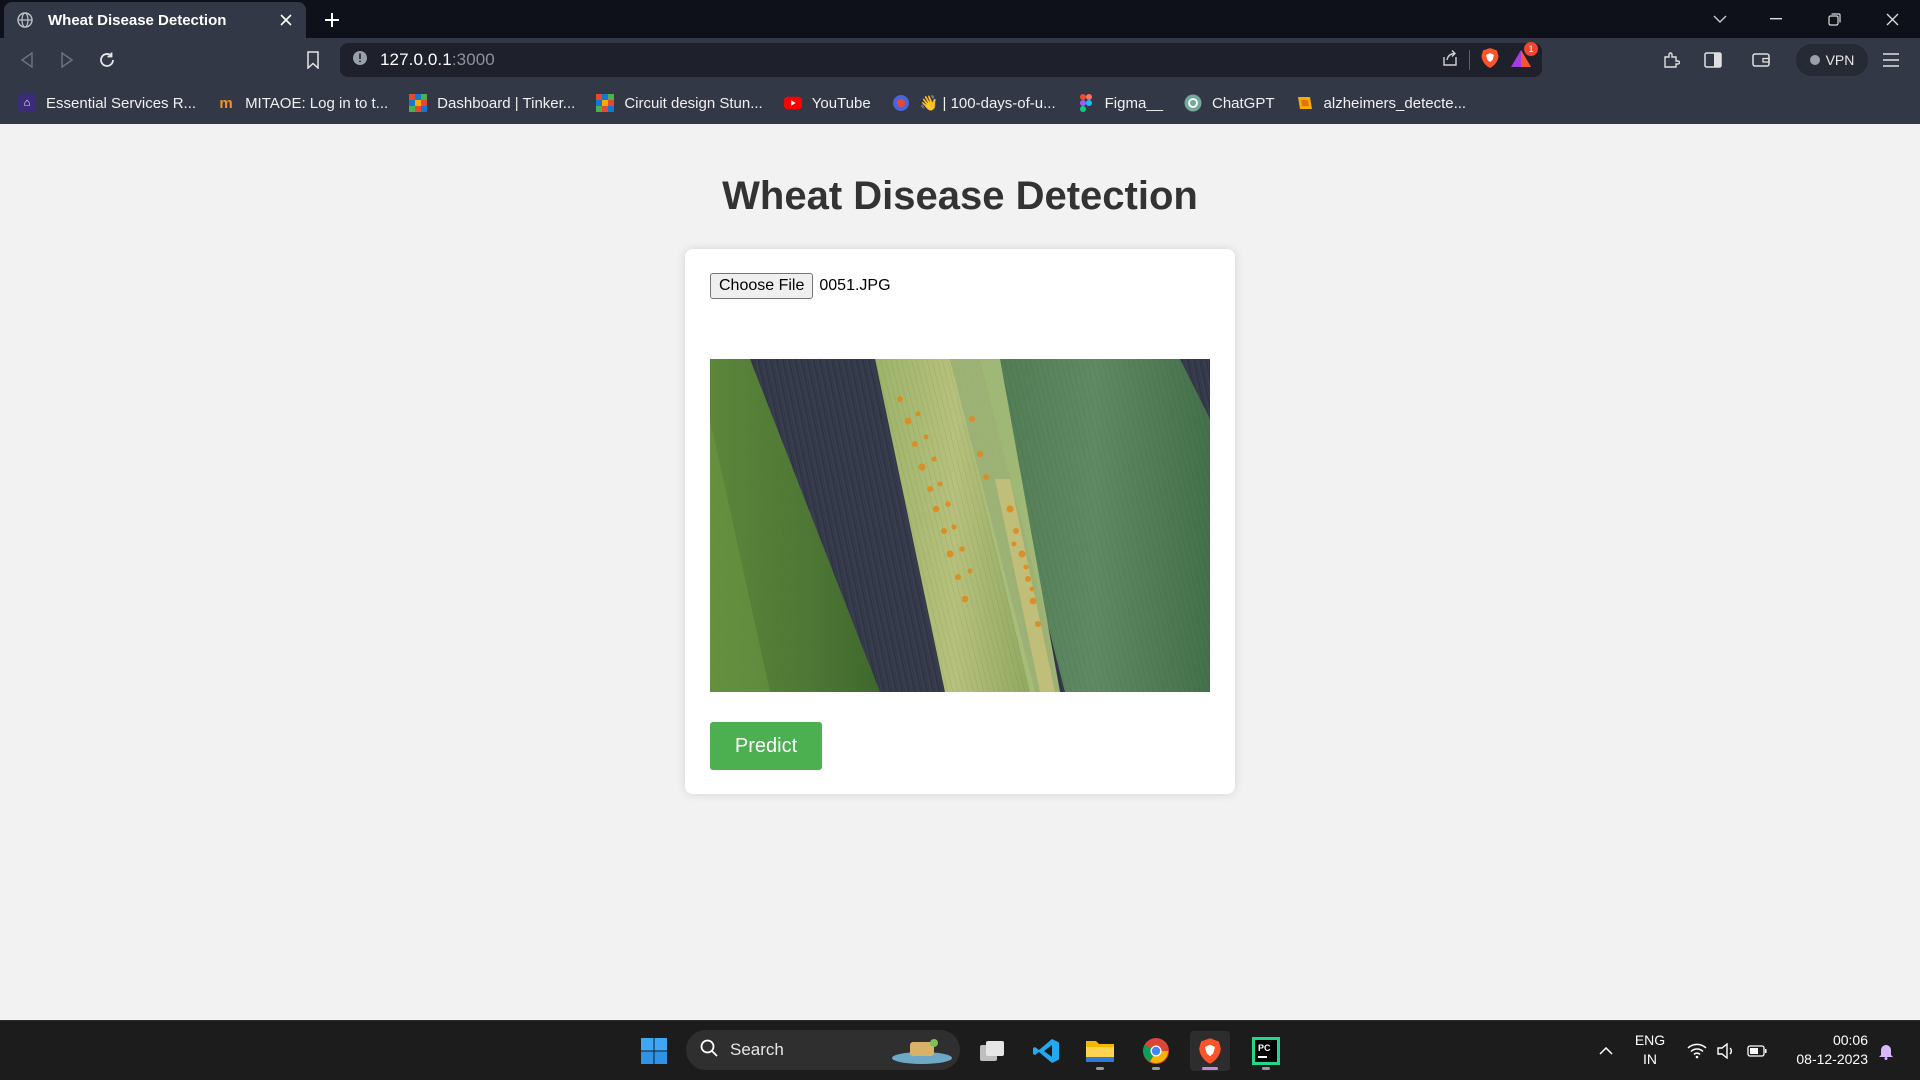  What do you see at coordinates (960, 196) in the screenshot?
I see `page-title: Wheat Disease Detection` at bounding box center [960, 196].